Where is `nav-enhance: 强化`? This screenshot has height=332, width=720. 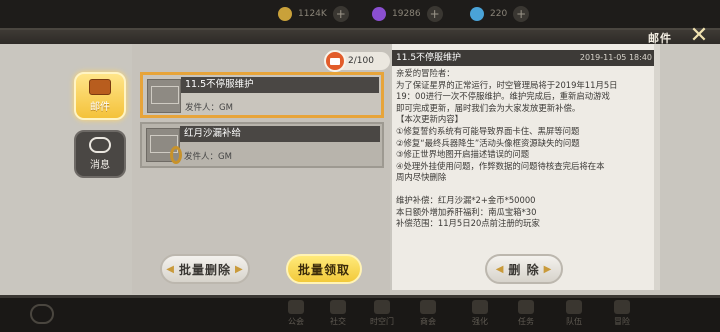 nav-enhance: 强化 is located at coordinates (480, 313).